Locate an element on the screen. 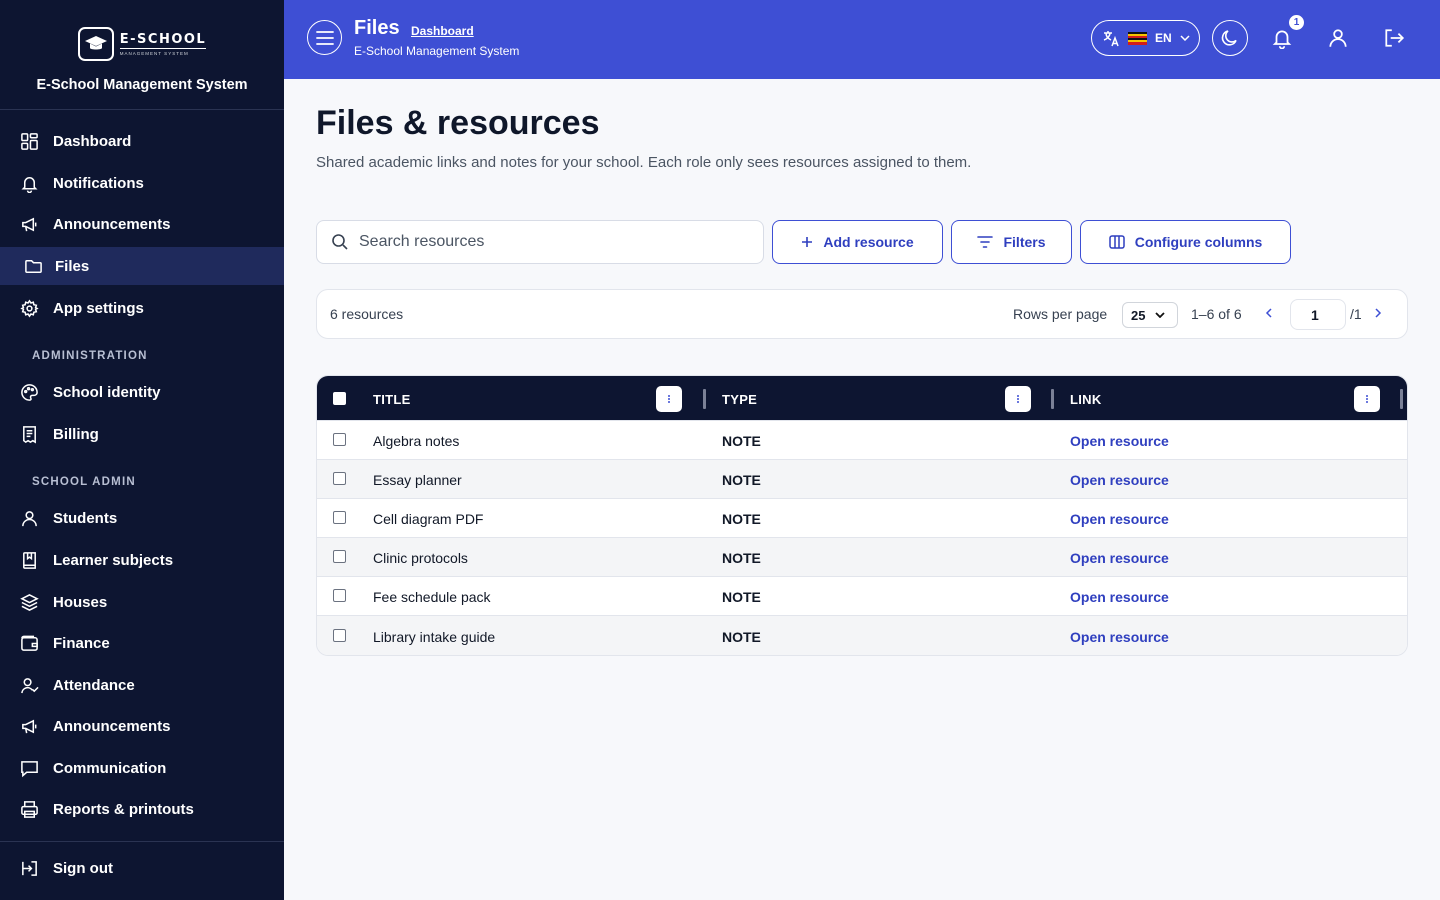 The width and height of the screenshot is (1440, 900). logo-text: E-SCHOOL is located at coordinates (163, 40).